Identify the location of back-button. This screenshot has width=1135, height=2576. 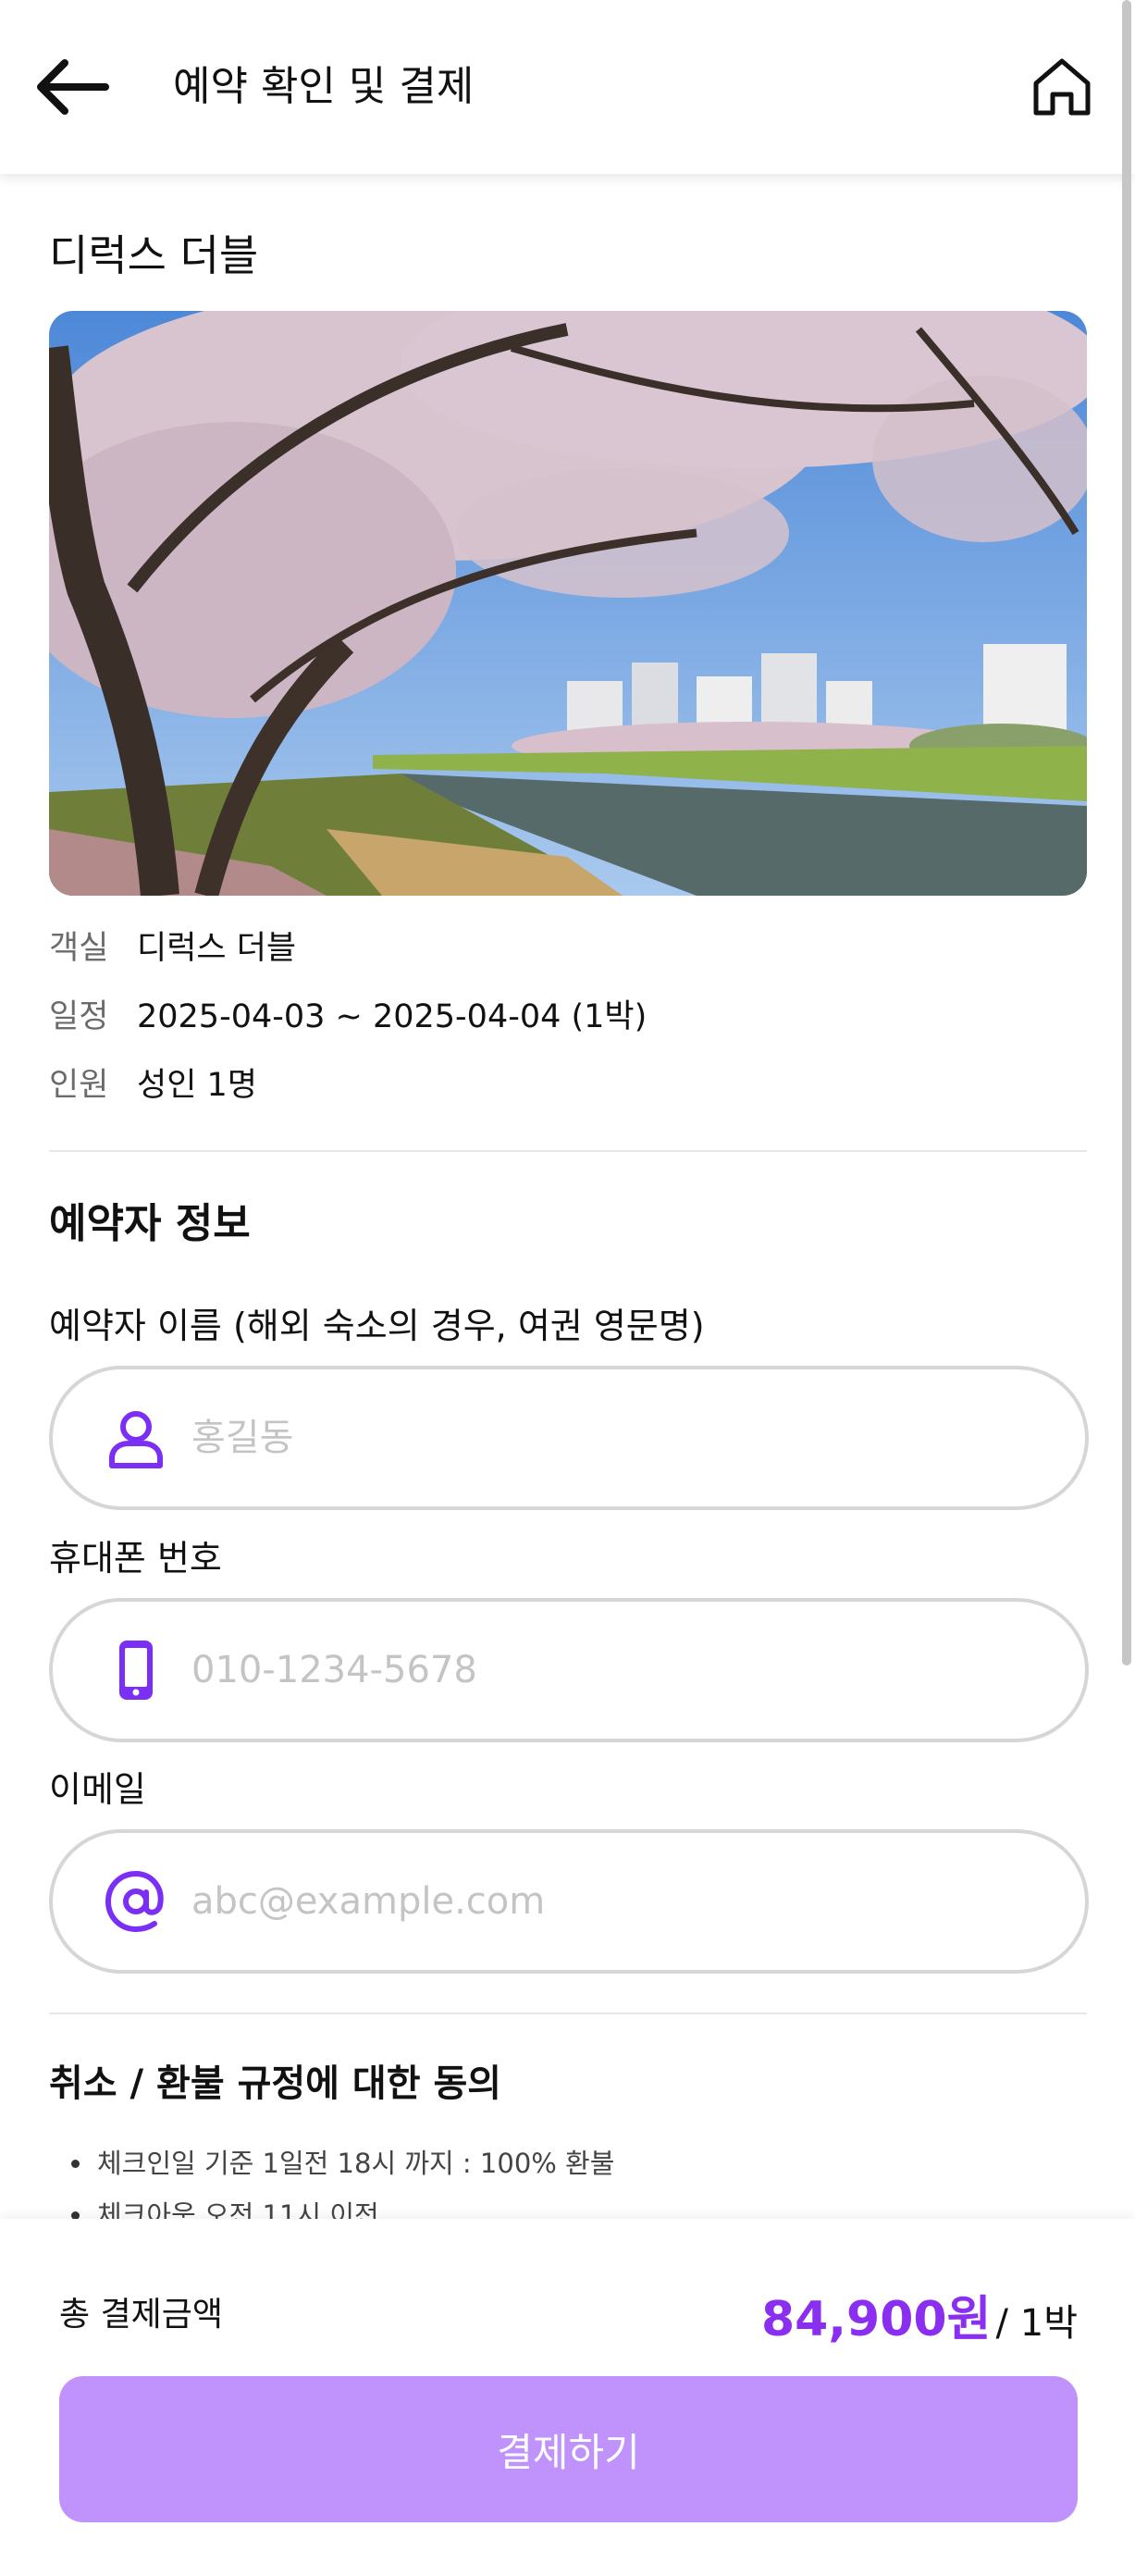
(72, 87).